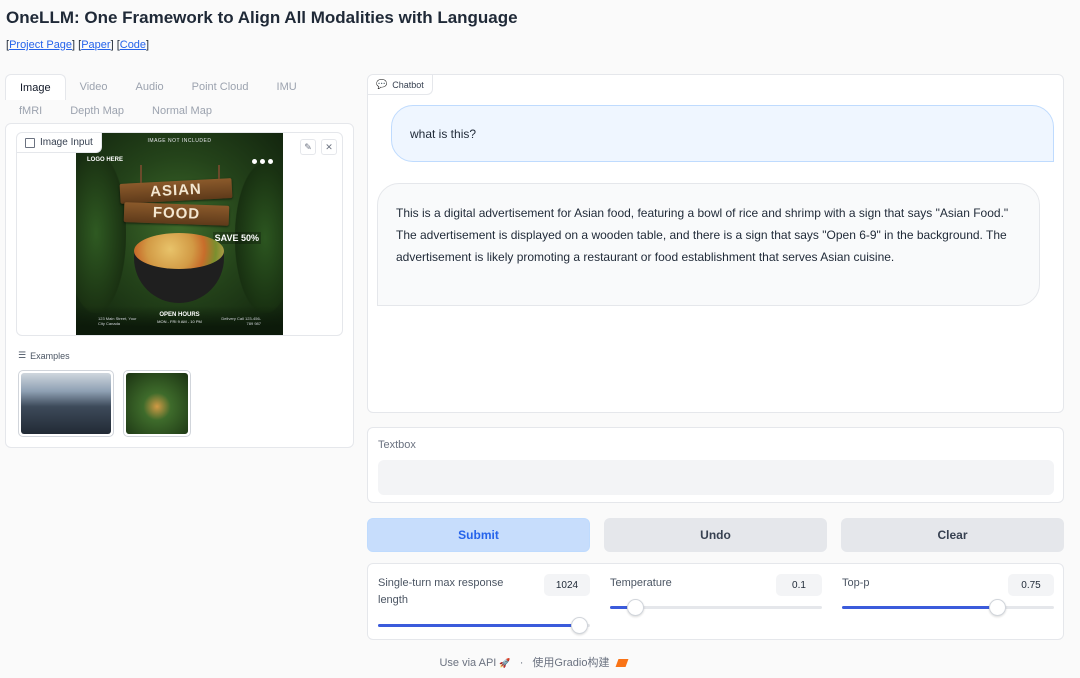 This screenshot has width=1080, height=678. I want to click on poster-sign-line2: FOOD, so click(176, 214).